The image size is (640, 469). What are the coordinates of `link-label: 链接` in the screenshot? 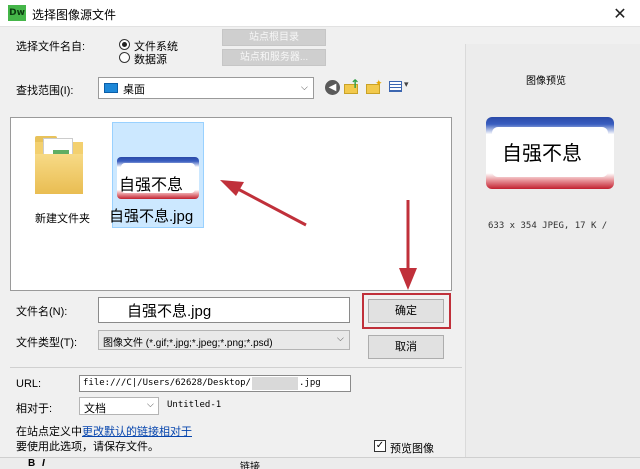 It's located at (250, 465).